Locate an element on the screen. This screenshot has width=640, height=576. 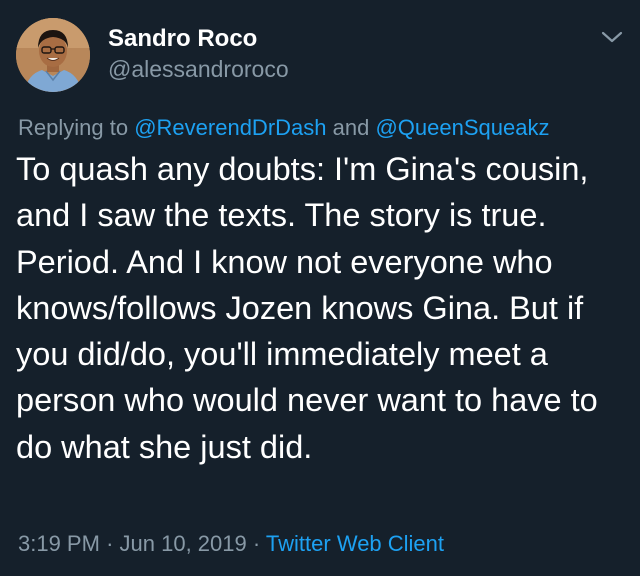
tweet-date: Jun 10, 2019 is located at coordinates (183, 543).